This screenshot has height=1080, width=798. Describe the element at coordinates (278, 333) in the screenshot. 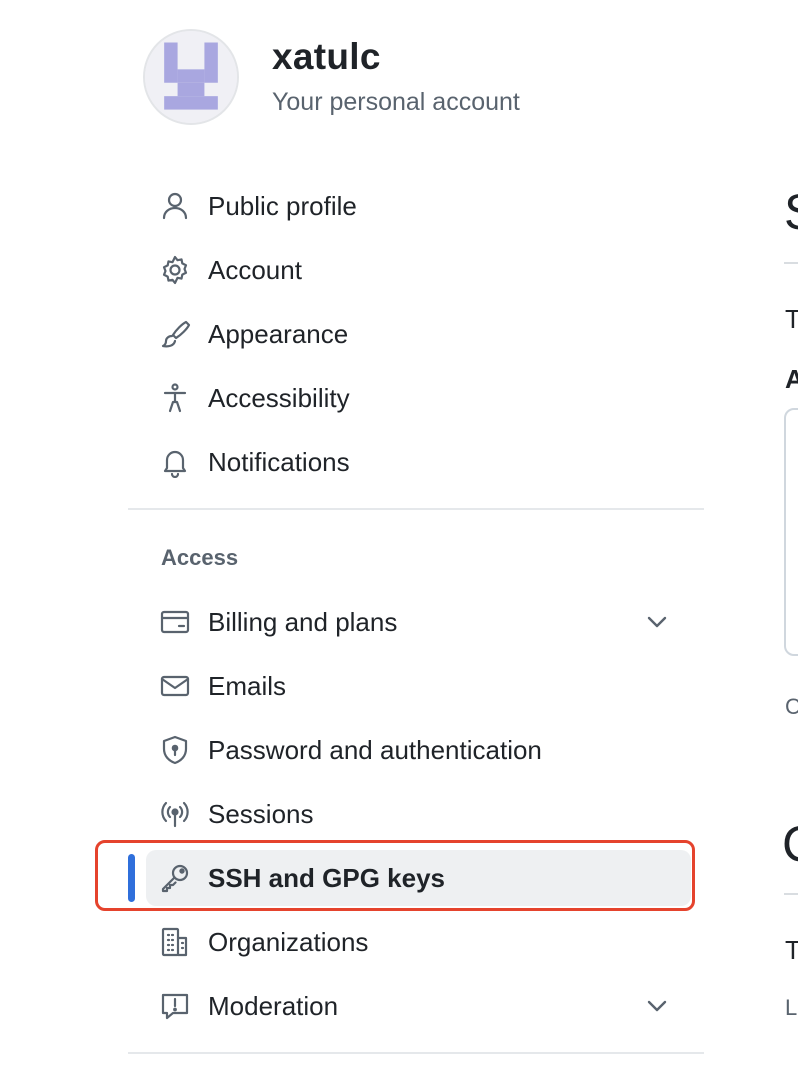

I see `sidebar-item-label: Appearance` at that location.